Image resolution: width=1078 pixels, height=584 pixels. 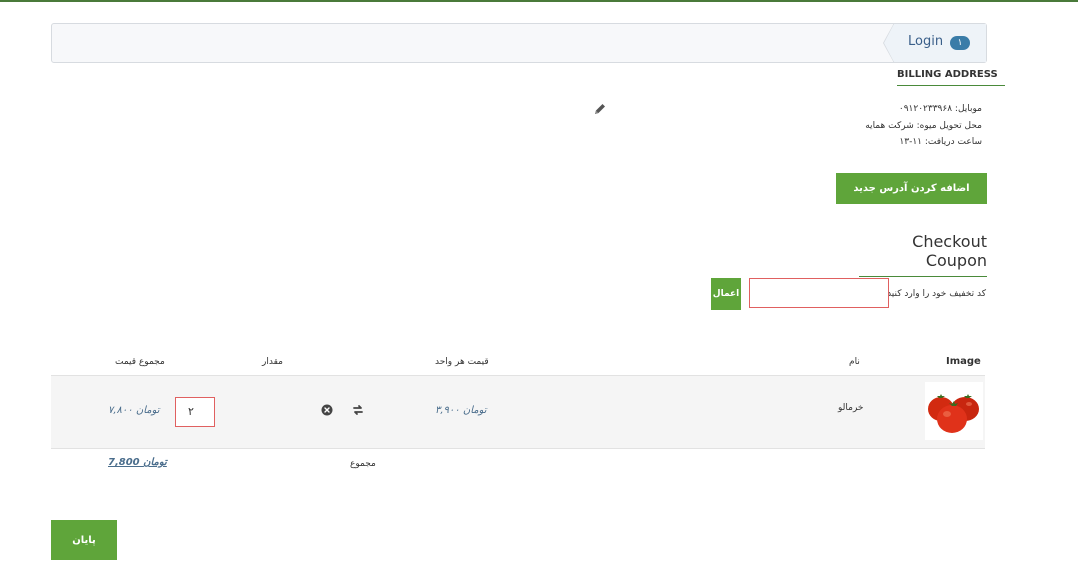 I want to click on step-login-tab: Login ۱, so click(x=934, y=43).